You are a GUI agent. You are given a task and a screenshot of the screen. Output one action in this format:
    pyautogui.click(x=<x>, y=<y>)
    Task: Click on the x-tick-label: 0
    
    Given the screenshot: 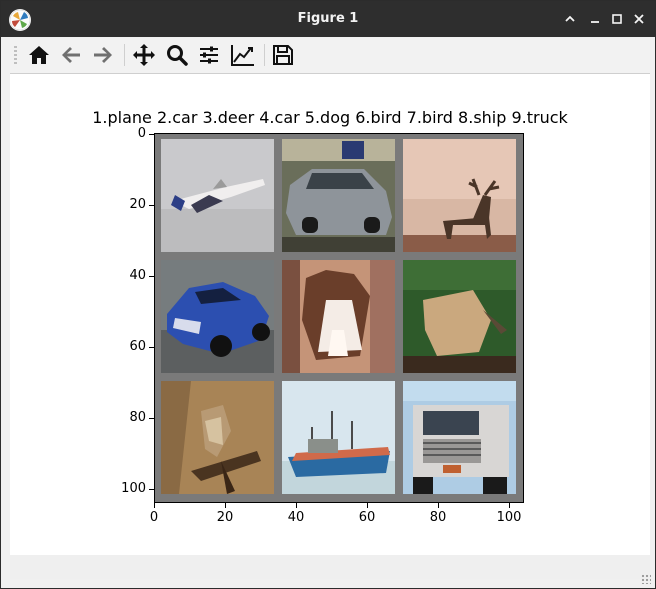 What is the action you would take?
    pyautogui.click(x=154, y=517)
    